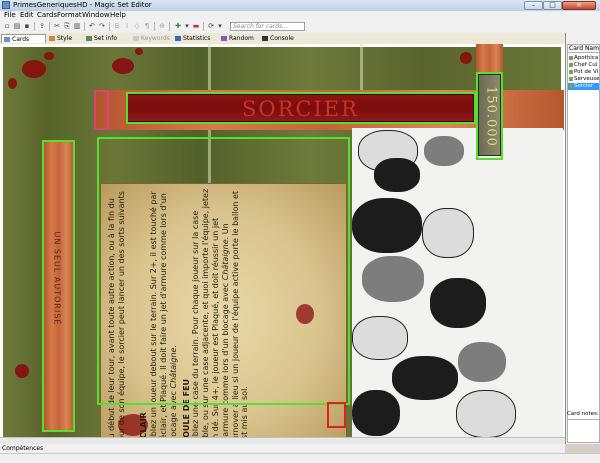 The height and width of the screenshot is (463, 600). I want to click on card-list-item-label: Sorcier, so click(584, 86).